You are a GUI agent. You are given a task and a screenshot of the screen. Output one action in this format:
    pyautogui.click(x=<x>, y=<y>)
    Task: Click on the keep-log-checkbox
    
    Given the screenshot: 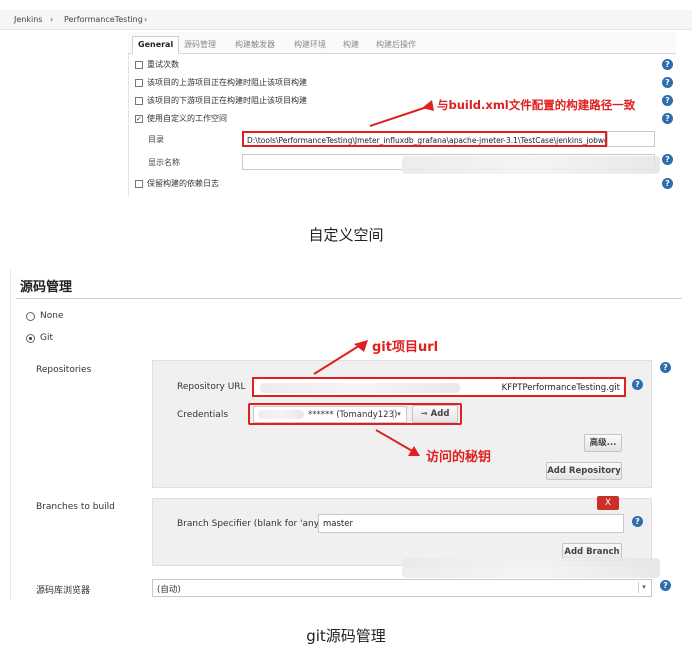 What is the action you would take?
    pyautogui.click(x=139, y=183)
    